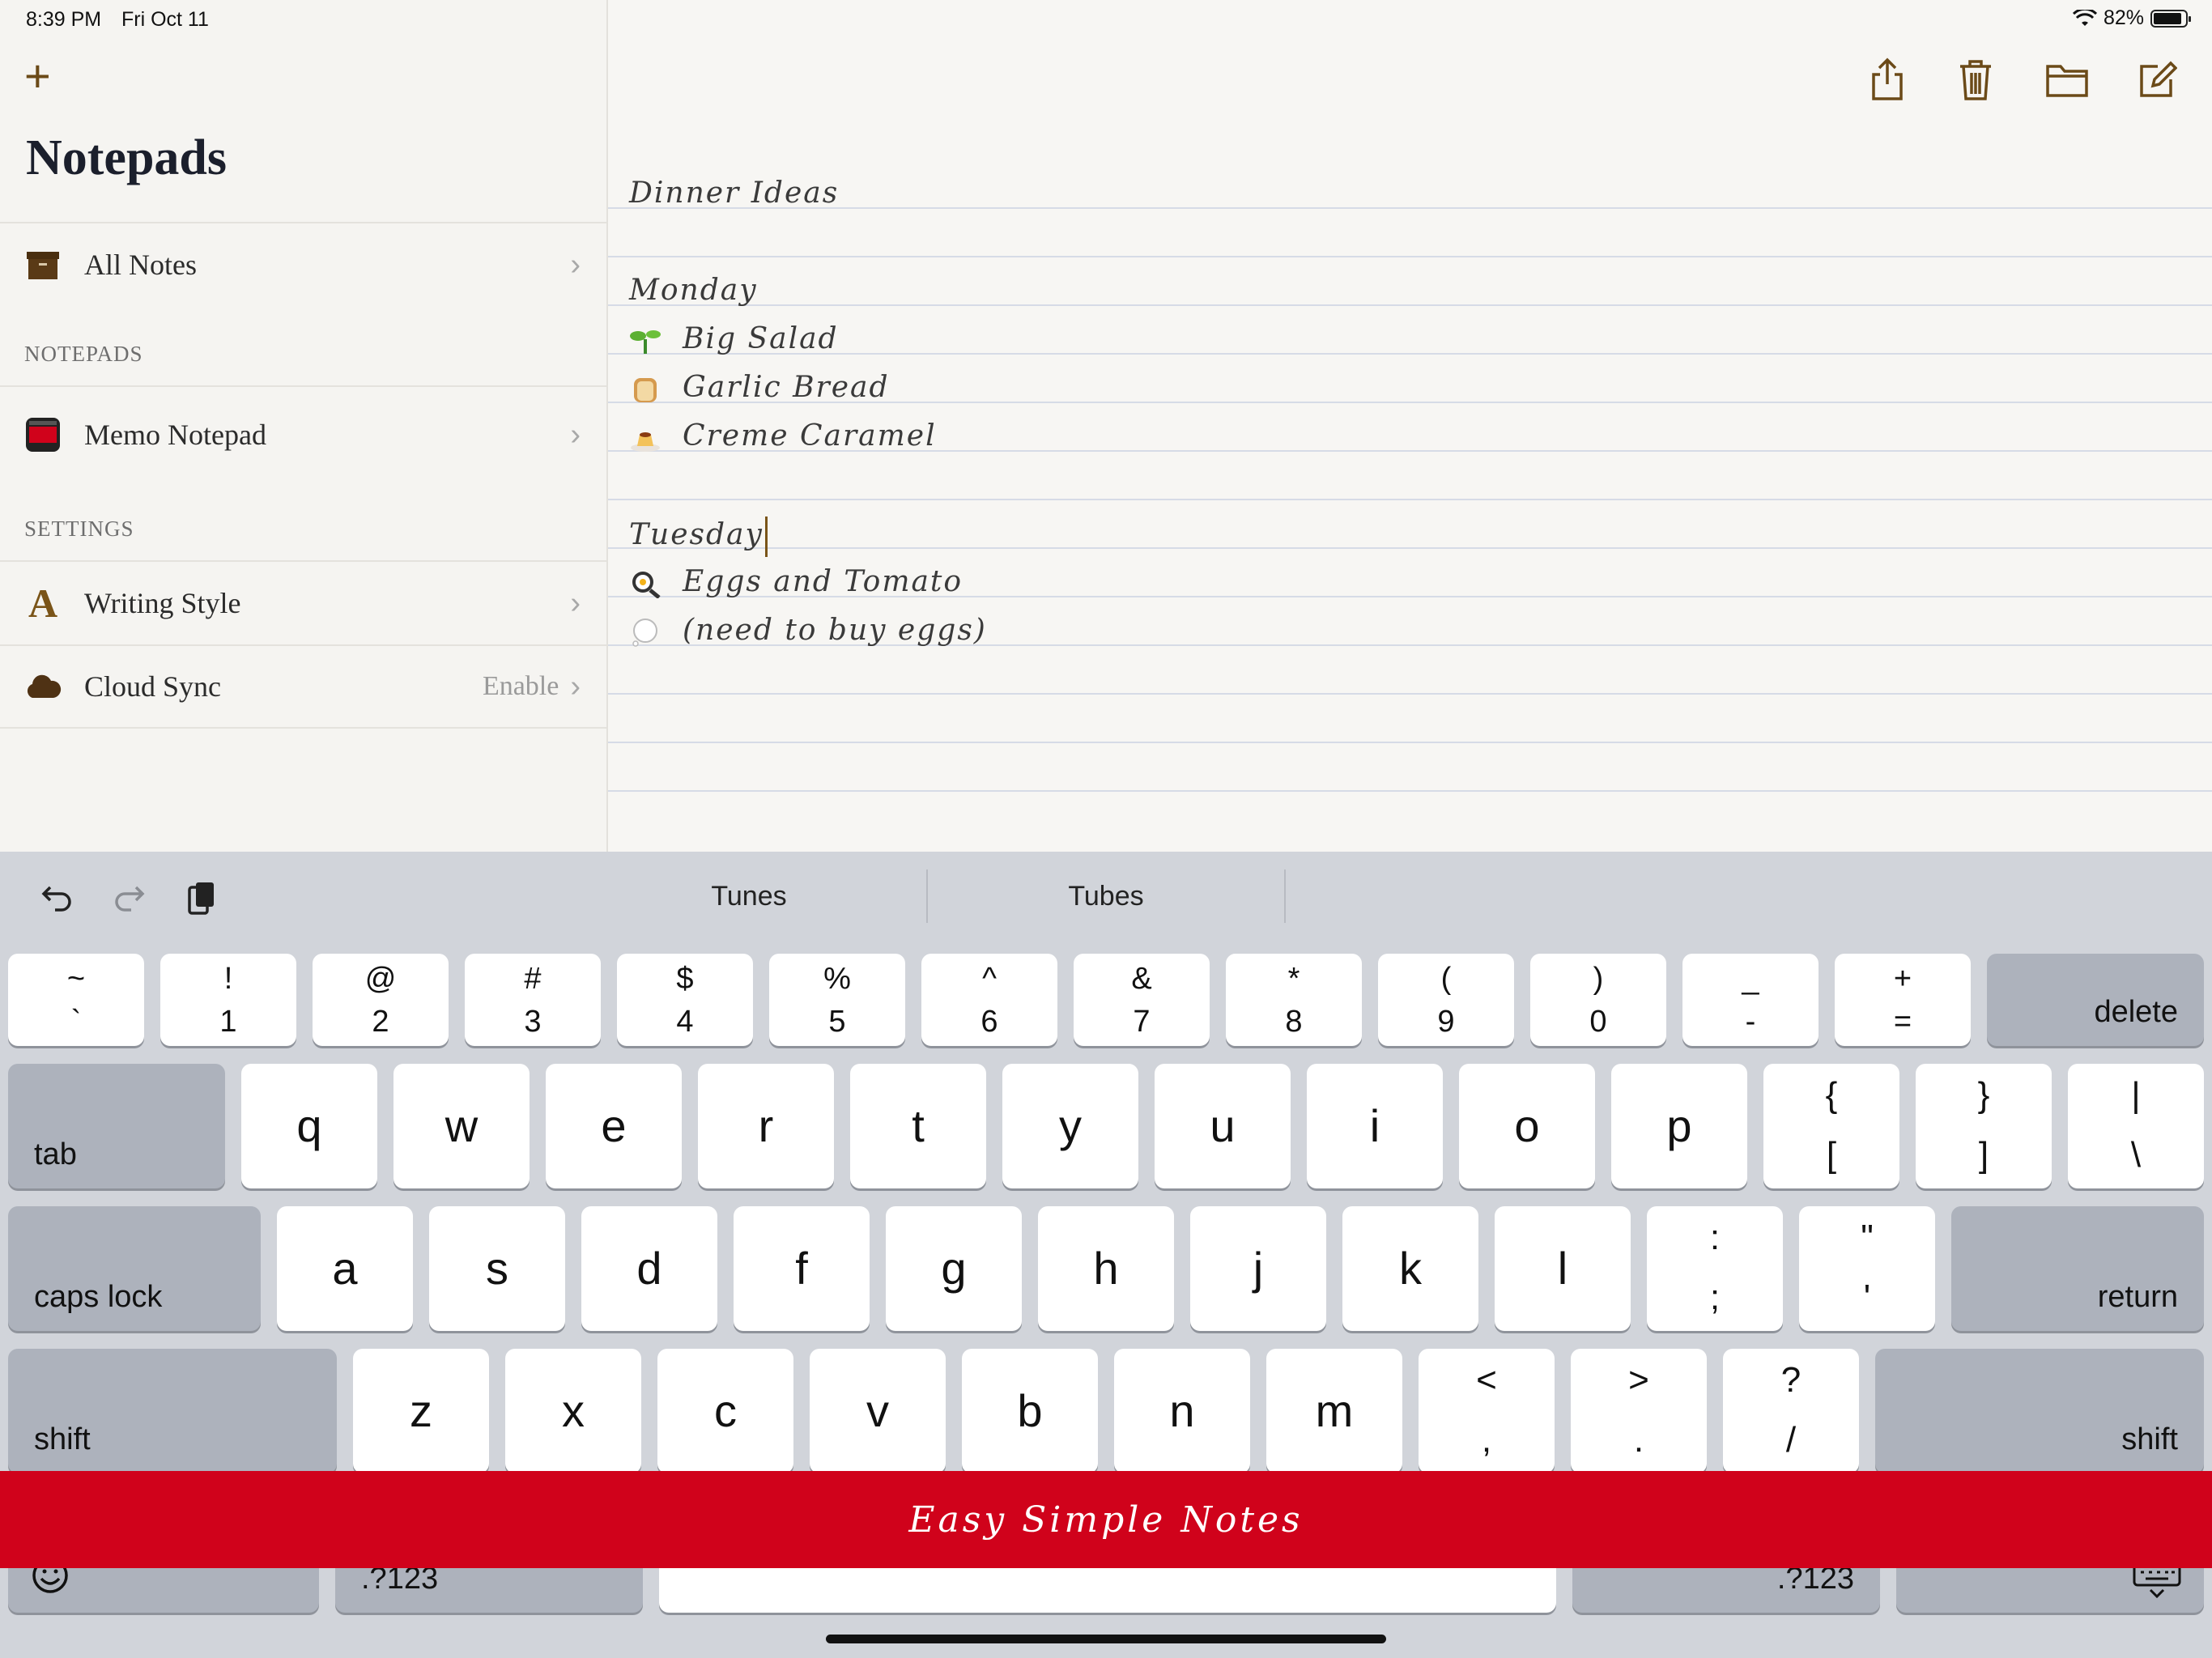  What do you see at coordinates (614, 1126) in the screenshot?
I see `key-e: e` at bounding box center [614, 1126].